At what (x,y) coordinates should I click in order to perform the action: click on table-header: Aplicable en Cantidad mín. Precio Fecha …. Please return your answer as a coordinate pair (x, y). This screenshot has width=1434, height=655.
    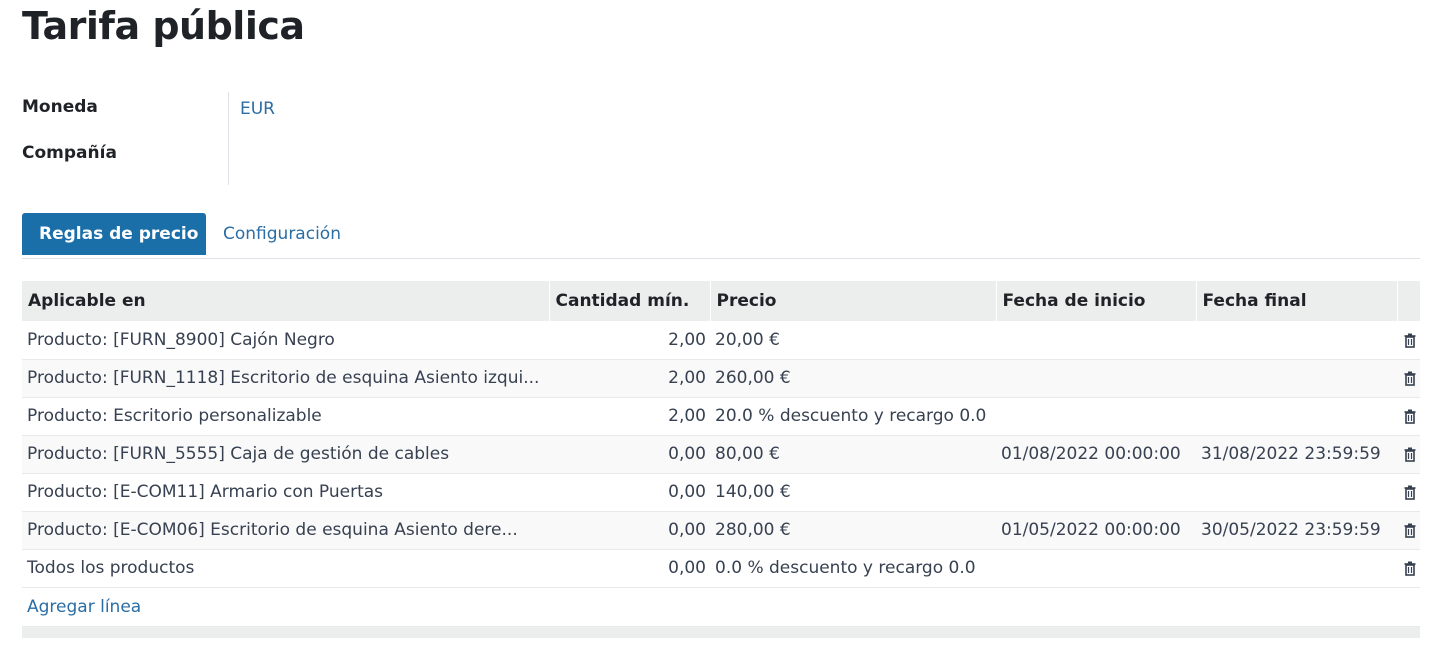
    Looking at the image, I should click on (721, 301).